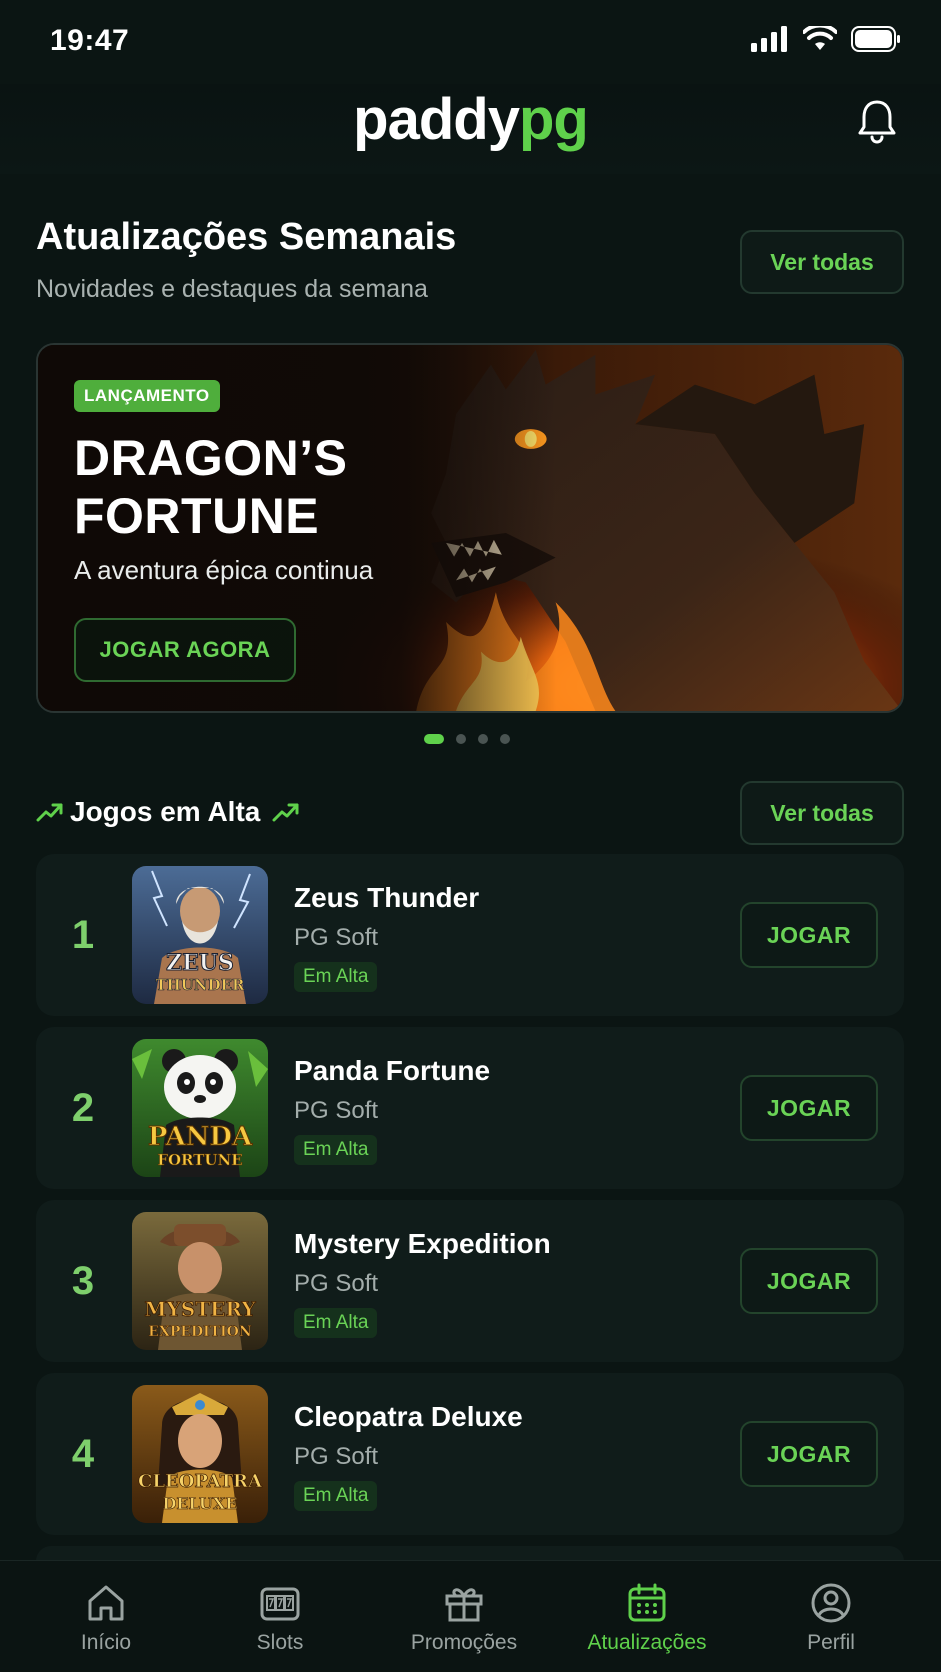 The width and height of the screenshot is (941, 1672). I want to click on battery-icon, so click(875, 39).